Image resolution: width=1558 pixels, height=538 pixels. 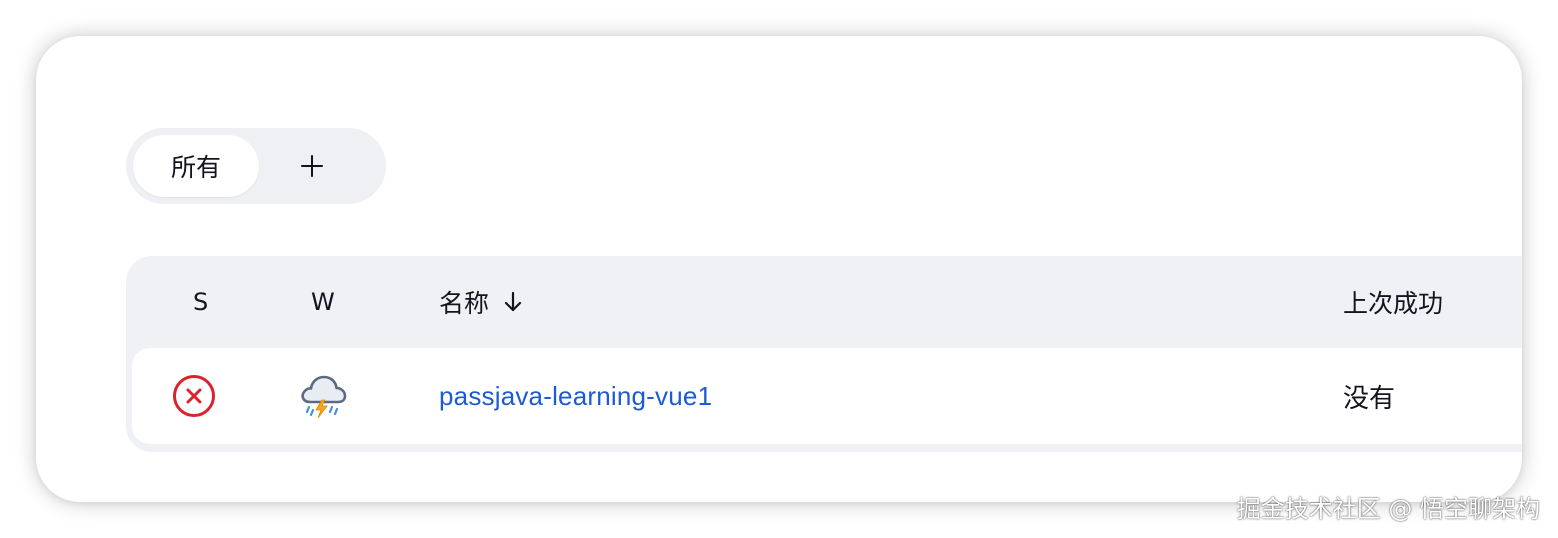 What do you see at coordinates (464, 303) in the screenshot?
I see `column-header-name-label: 名称` at bounding box center [464, 303].